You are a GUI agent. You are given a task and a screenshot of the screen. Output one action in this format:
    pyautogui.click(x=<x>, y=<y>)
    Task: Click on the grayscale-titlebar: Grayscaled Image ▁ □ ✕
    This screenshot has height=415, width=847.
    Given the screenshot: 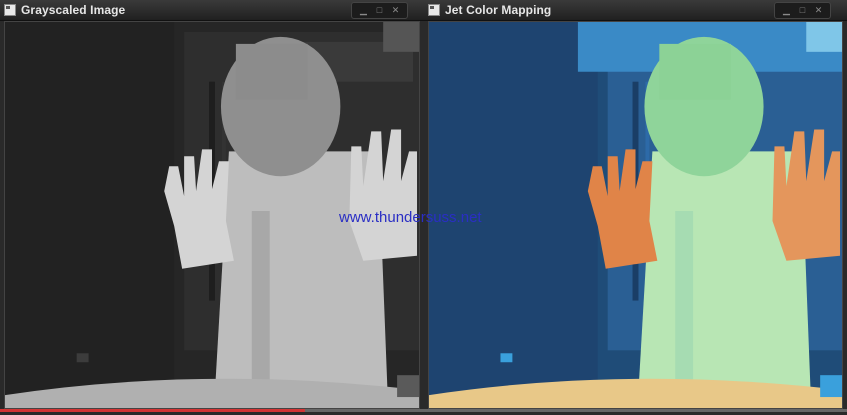 What is the action you would take?
    pyautogui.click(x=212, y=10)
    